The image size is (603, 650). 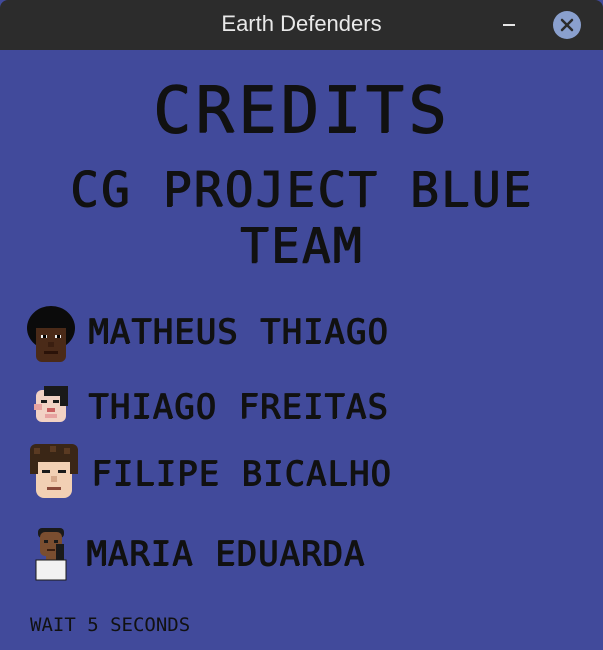 I want to click on minimize-button, so click(x=510, y=24).